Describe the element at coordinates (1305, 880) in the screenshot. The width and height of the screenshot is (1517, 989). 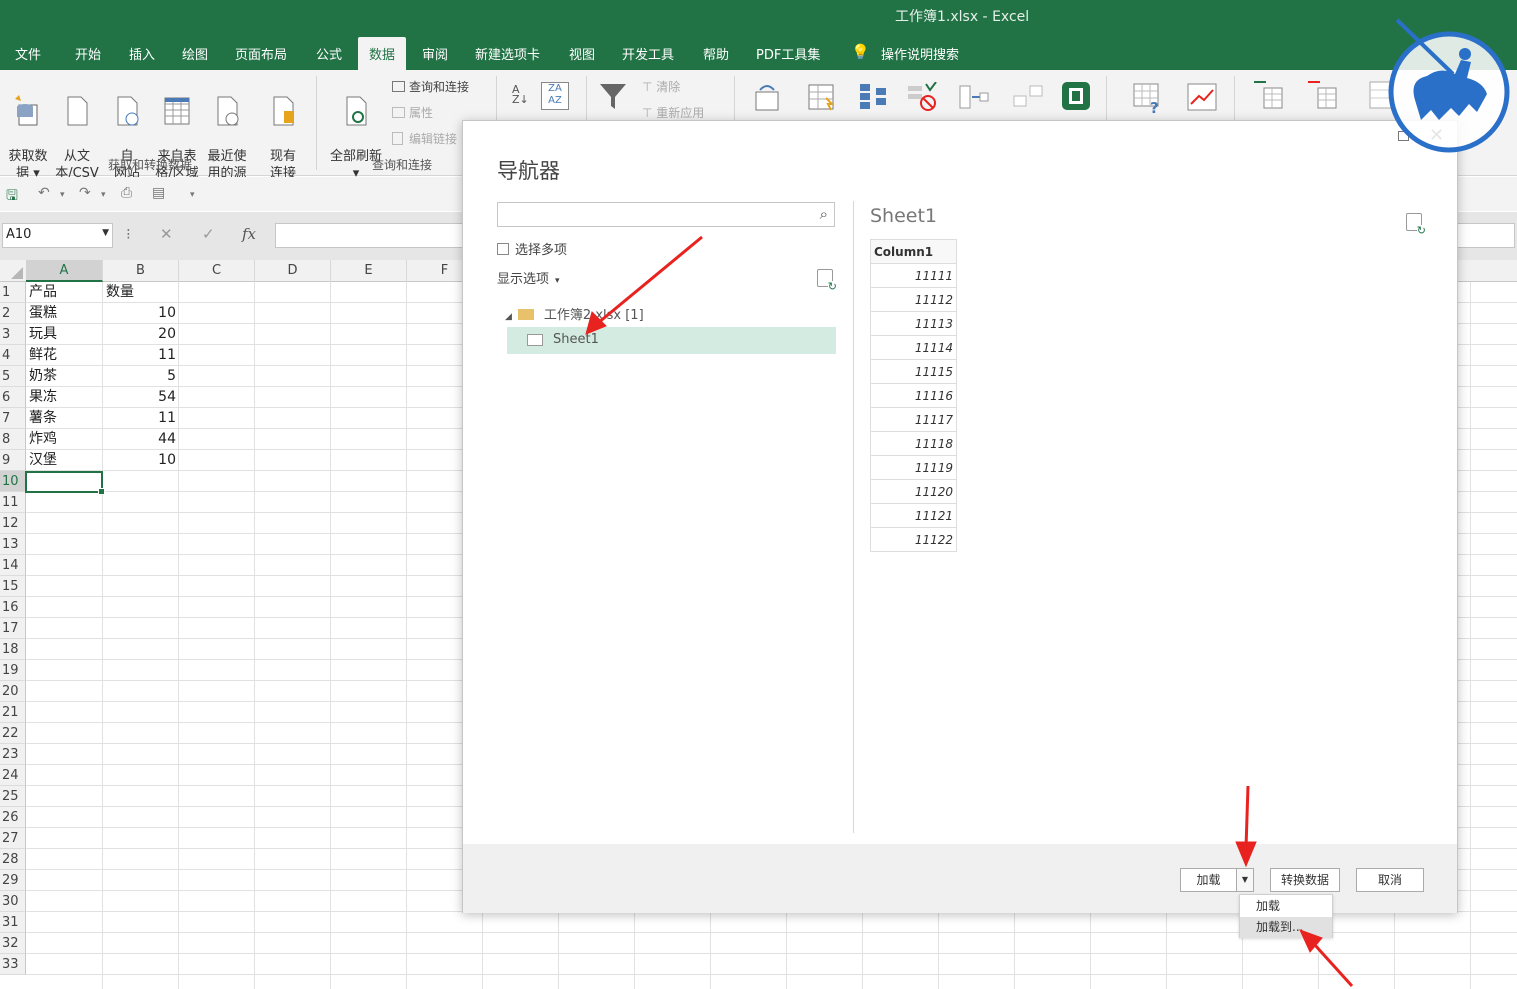
I see `transform-data-button: 转换数据` at that location.